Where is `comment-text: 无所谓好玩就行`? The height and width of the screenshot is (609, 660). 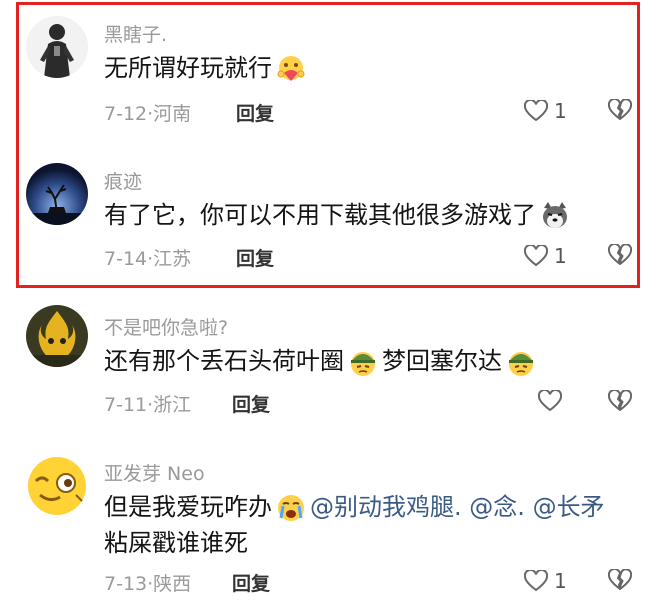 comment-text: 无所谓好玩就行 is located at coordinates (207, 68).